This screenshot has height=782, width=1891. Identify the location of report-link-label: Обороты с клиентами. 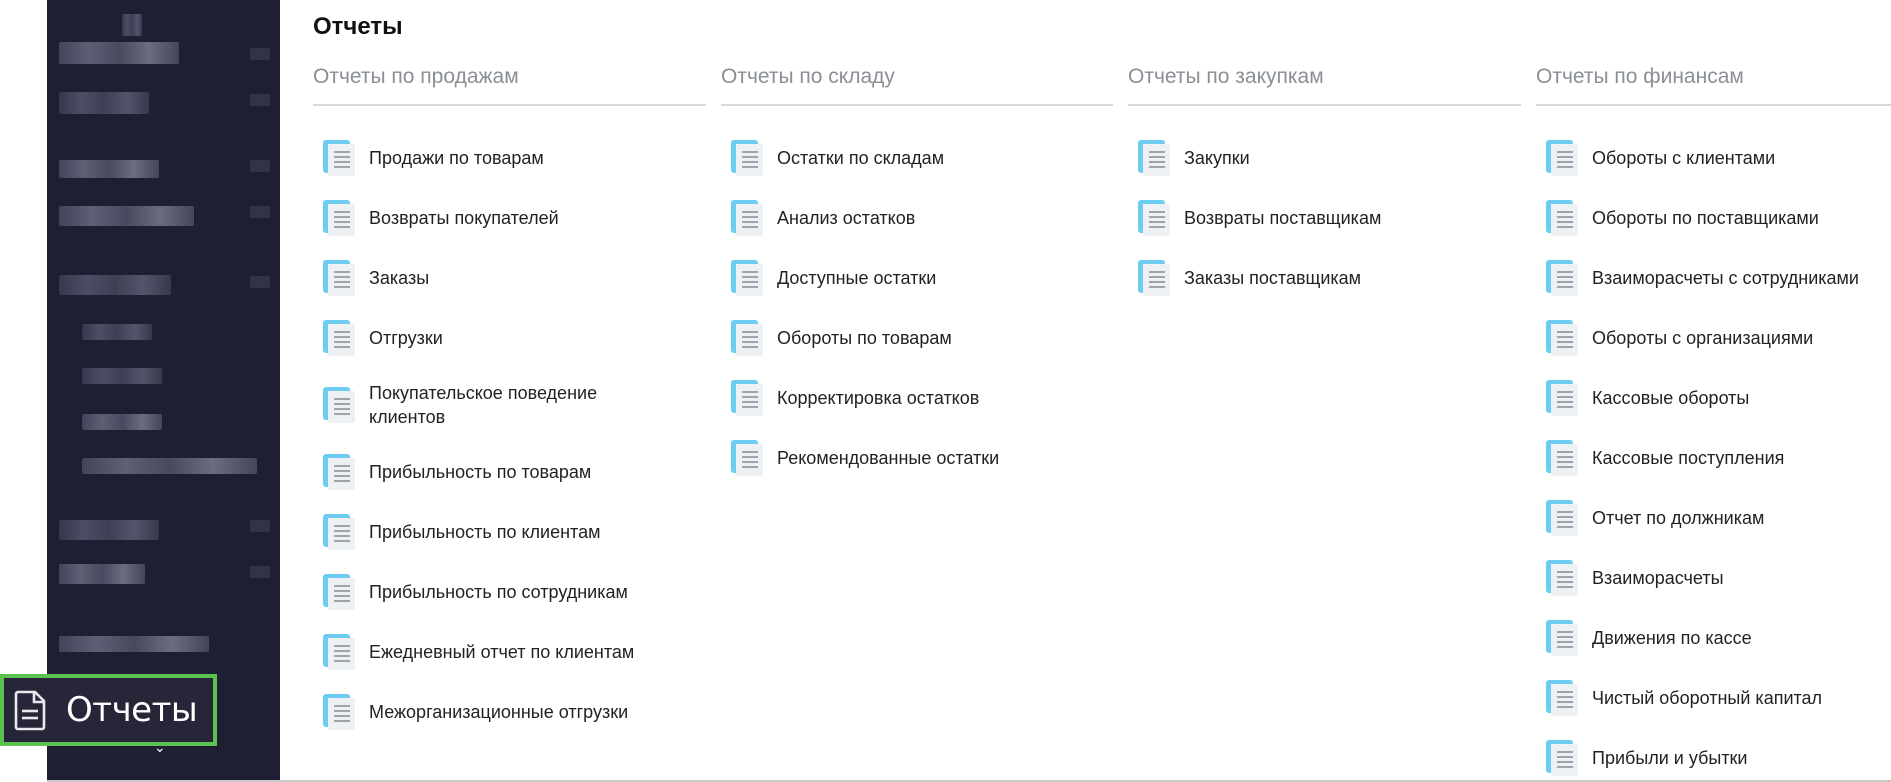
(1684, 158).